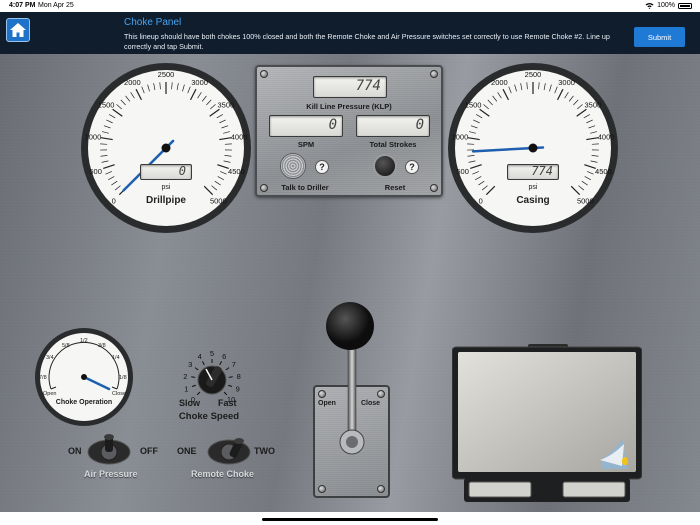 This screenshot has width=700, height=525. What do you see at coordinates (50, 358) in the screenshot?
I see `choke-tick-3-4: 3/4` at bounding box center [50, 358].